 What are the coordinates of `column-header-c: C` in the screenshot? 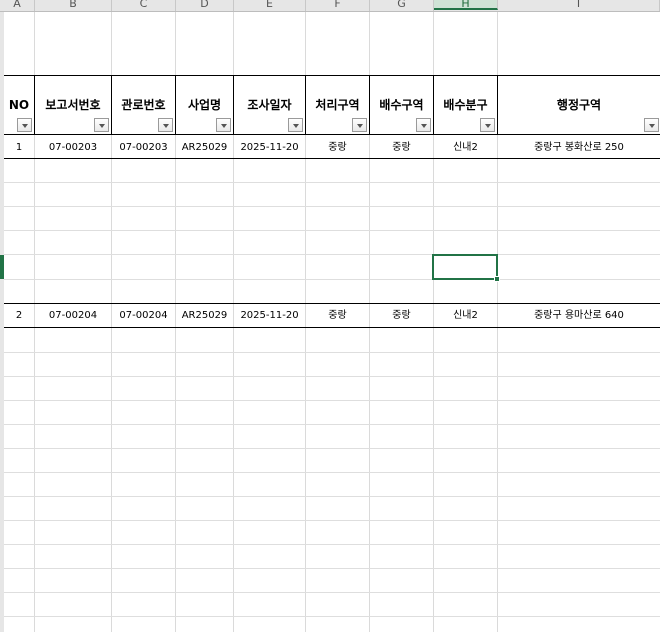 It's located at (144, 5).